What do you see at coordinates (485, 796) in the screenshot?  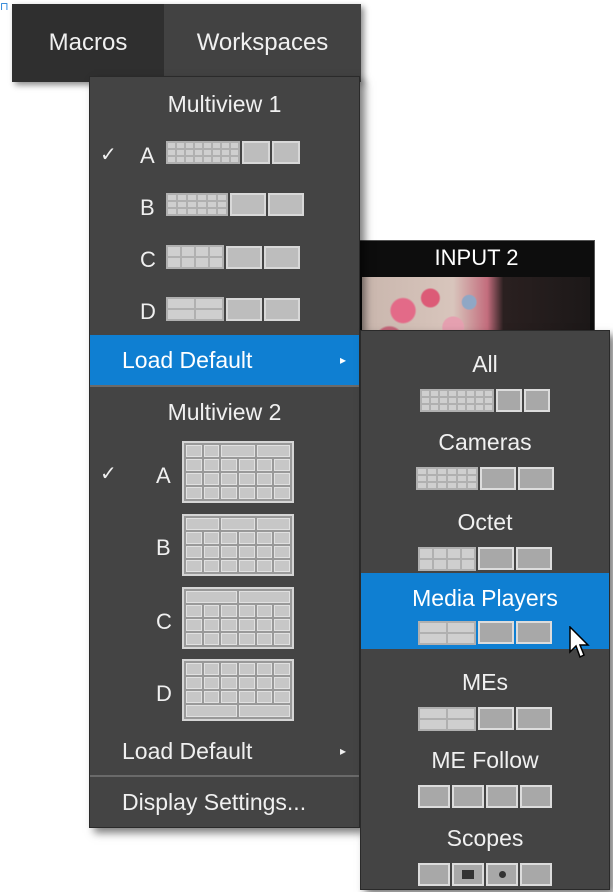 I see `layout-me-follow-icon` at bounding box center [485, 796].